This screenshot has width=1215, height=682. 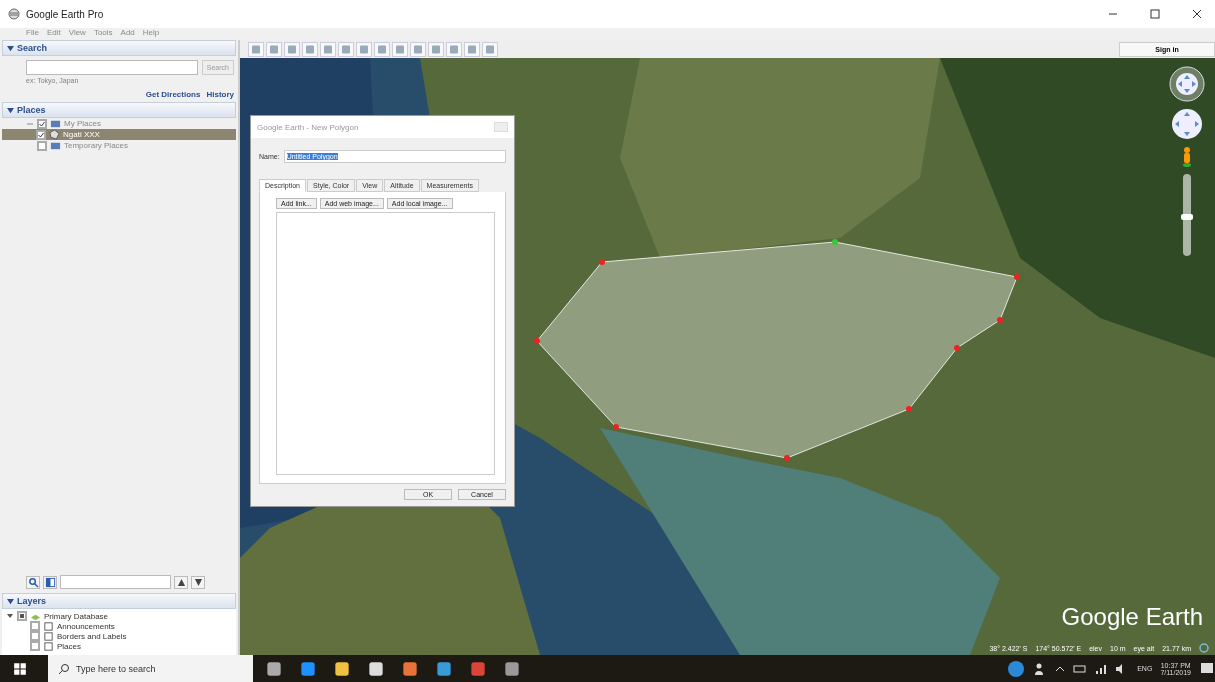 I want to click on panel-icon, so click(x=50, y=582).